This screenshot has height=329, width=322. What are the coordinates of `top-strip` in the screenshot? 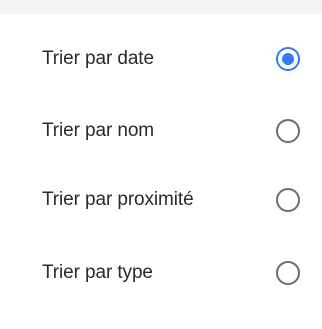 It's located at (161, 7).